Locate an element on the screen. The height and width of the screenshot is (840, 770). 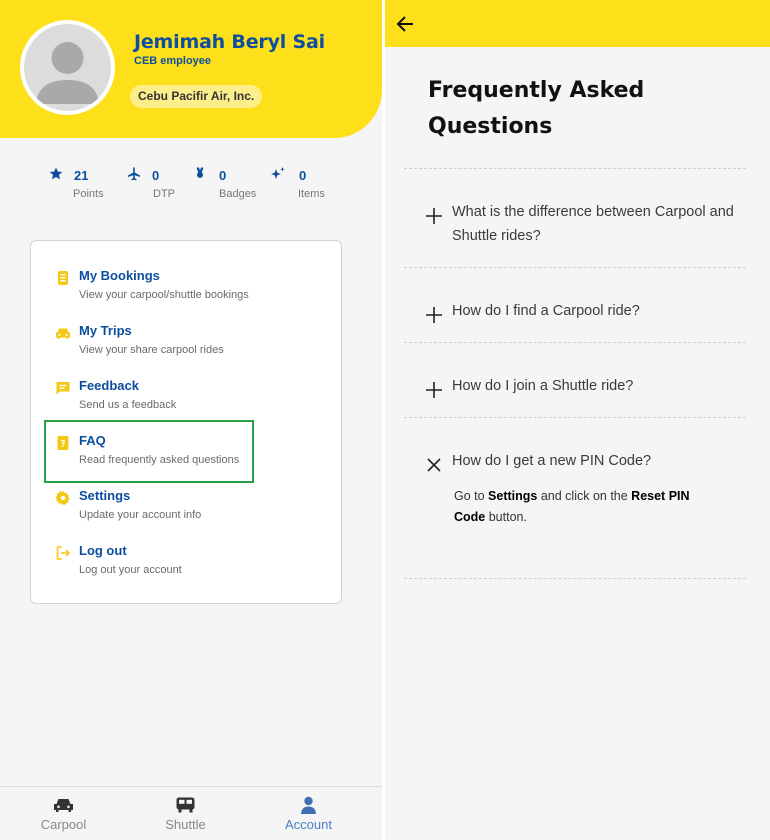
avatar-placeholder-icon is located at coordinates (67, 67).